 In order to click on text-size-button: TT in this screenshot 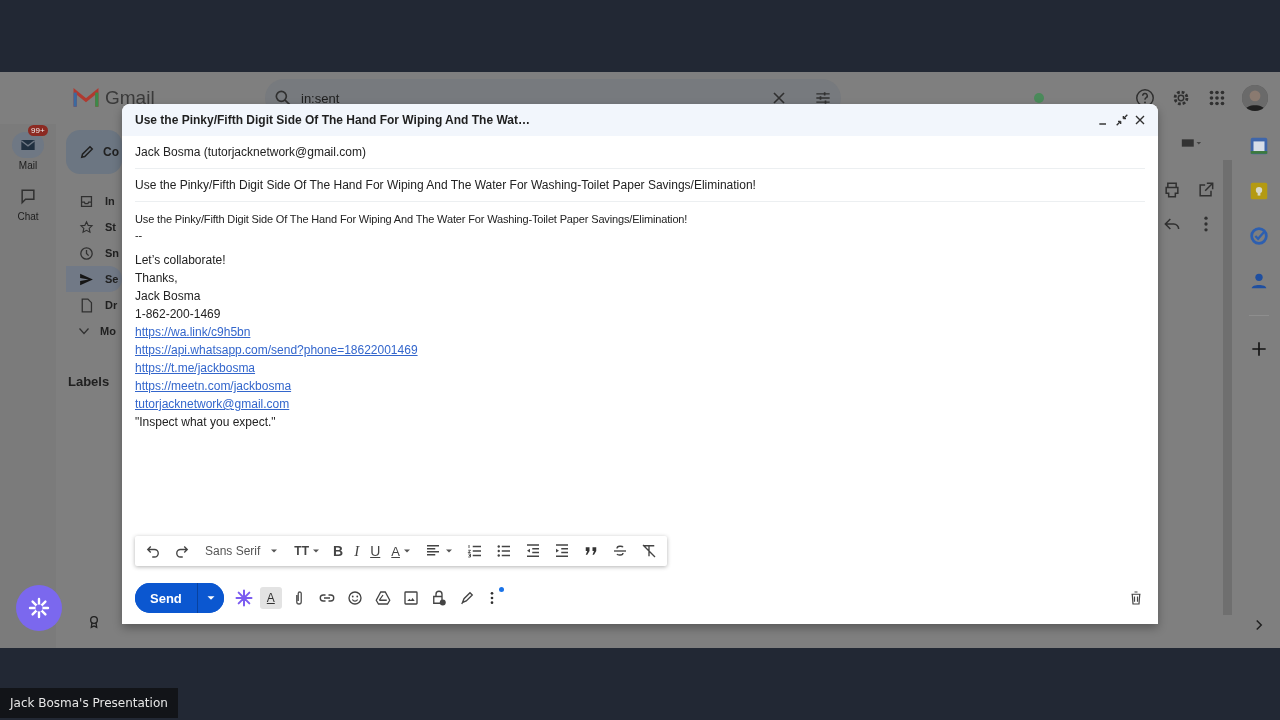, I will do `click(308, 551)`.